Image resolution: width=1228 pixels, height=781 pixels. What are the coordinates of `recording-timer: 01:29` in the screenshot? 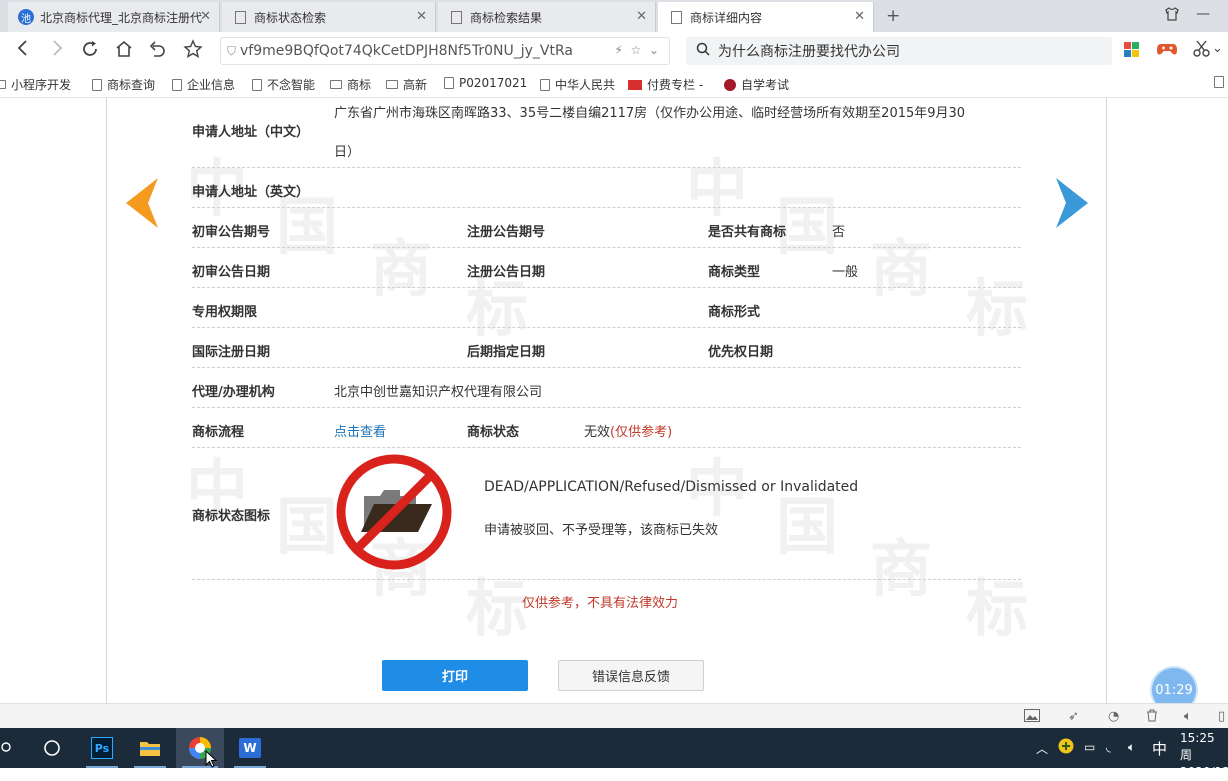 It's located at (1174, 685).